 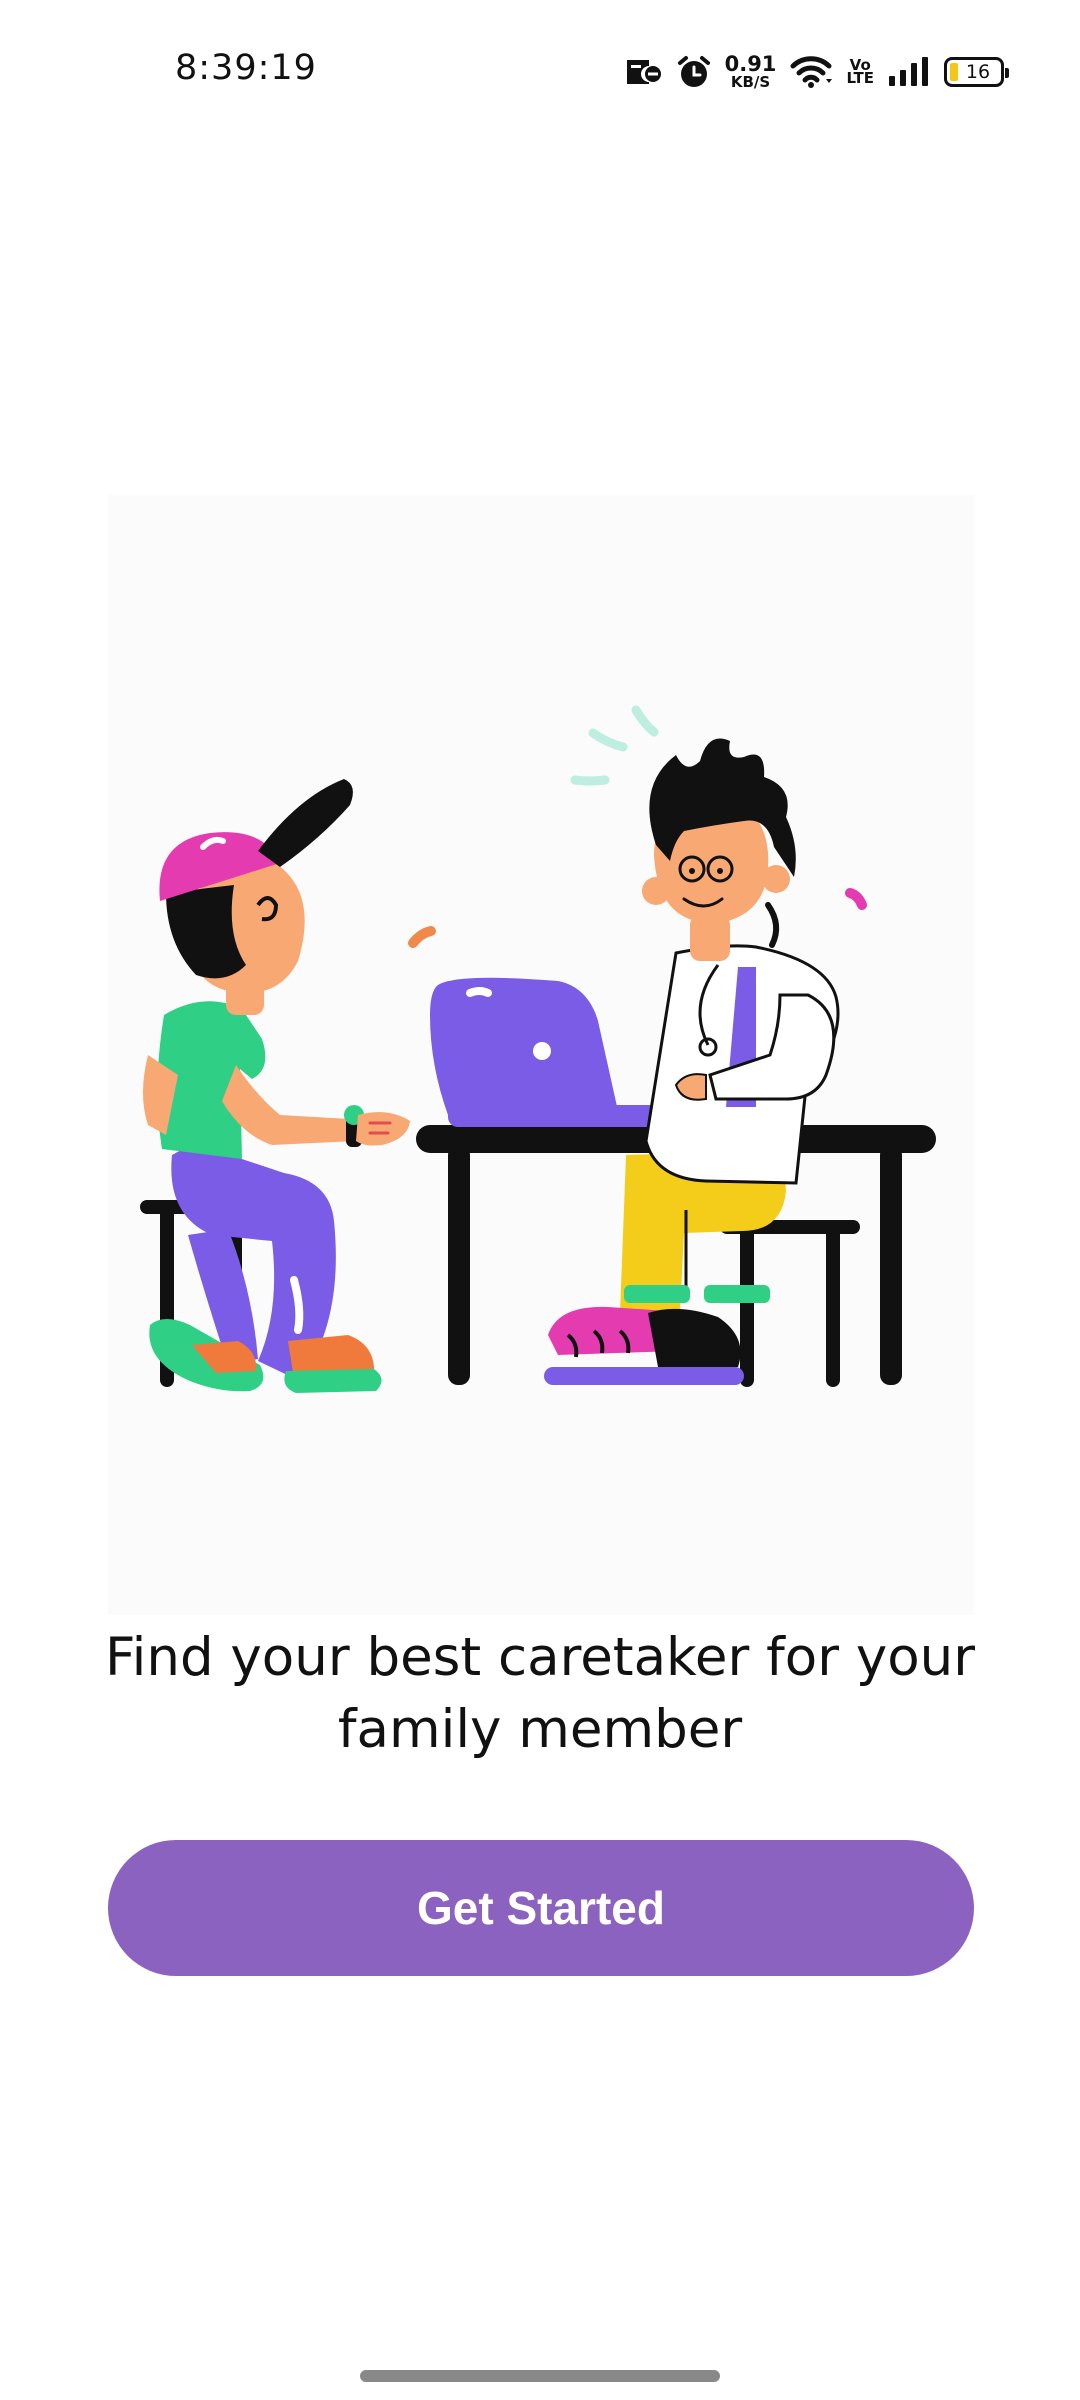 What do you see at coordinates (644, 72) in the screenshot?
I see `notification-icon` at bounding box center [644, 72].